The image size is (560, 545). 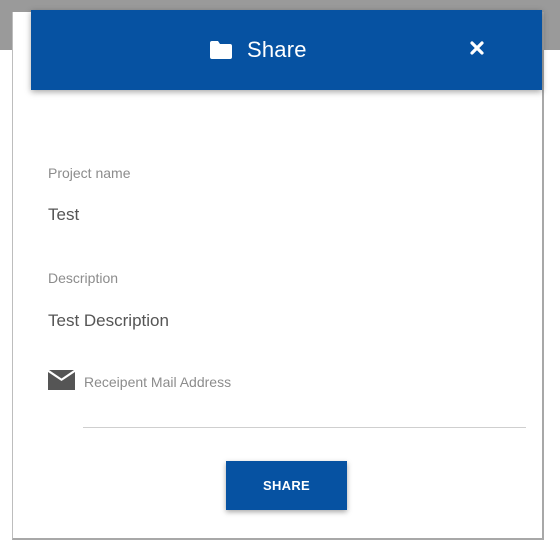 I want to click on close-button, so click(x=477, y=50).